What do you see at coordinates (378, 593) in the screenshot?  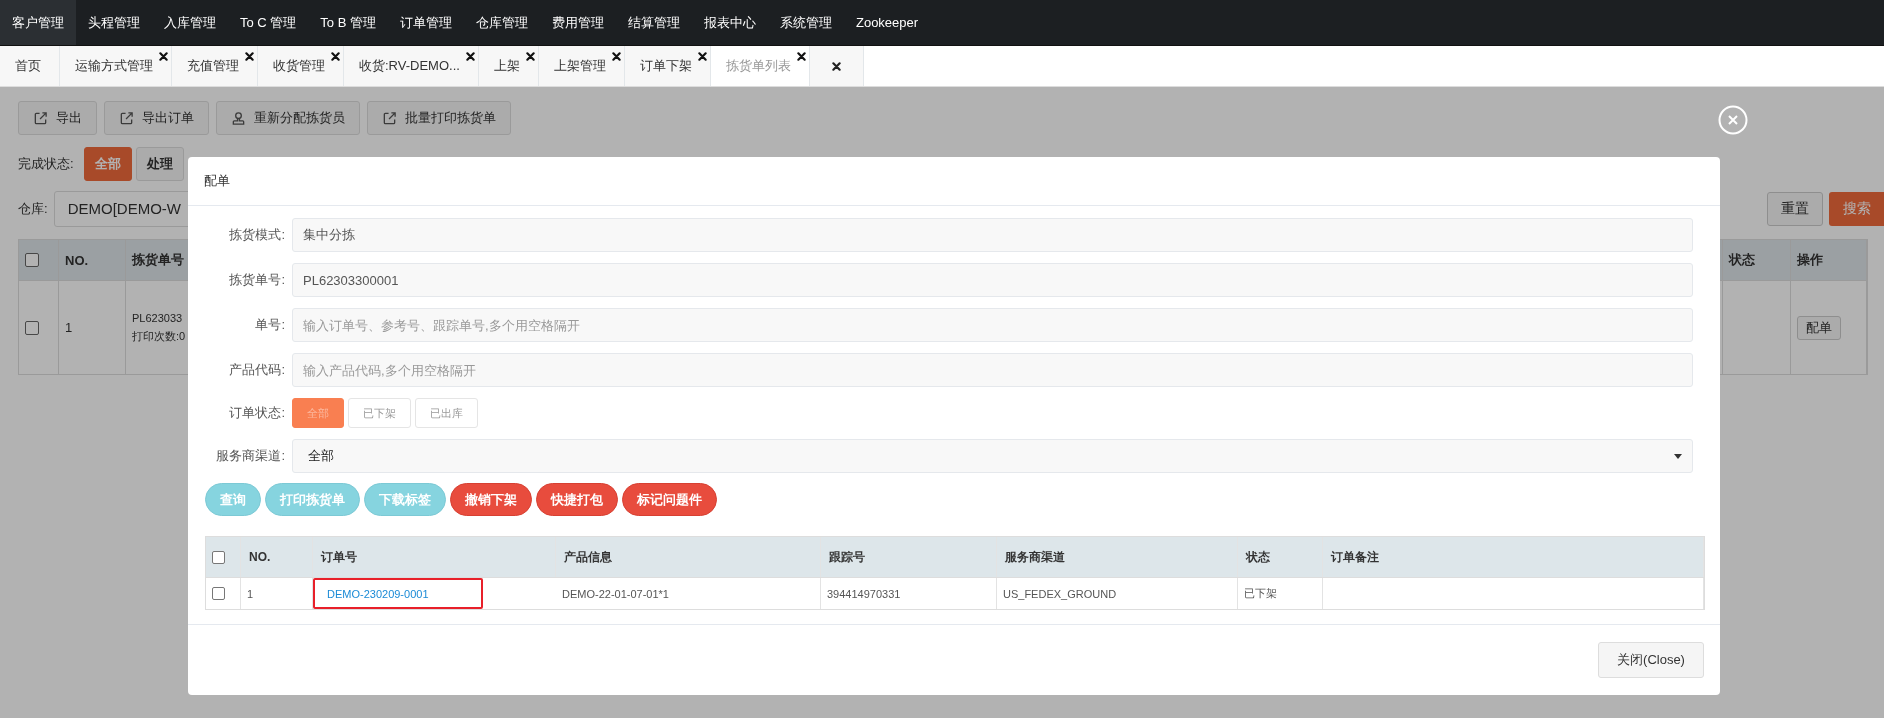 I see `order-link: DEMO-230209-0001` at bounding box center [378, 593].